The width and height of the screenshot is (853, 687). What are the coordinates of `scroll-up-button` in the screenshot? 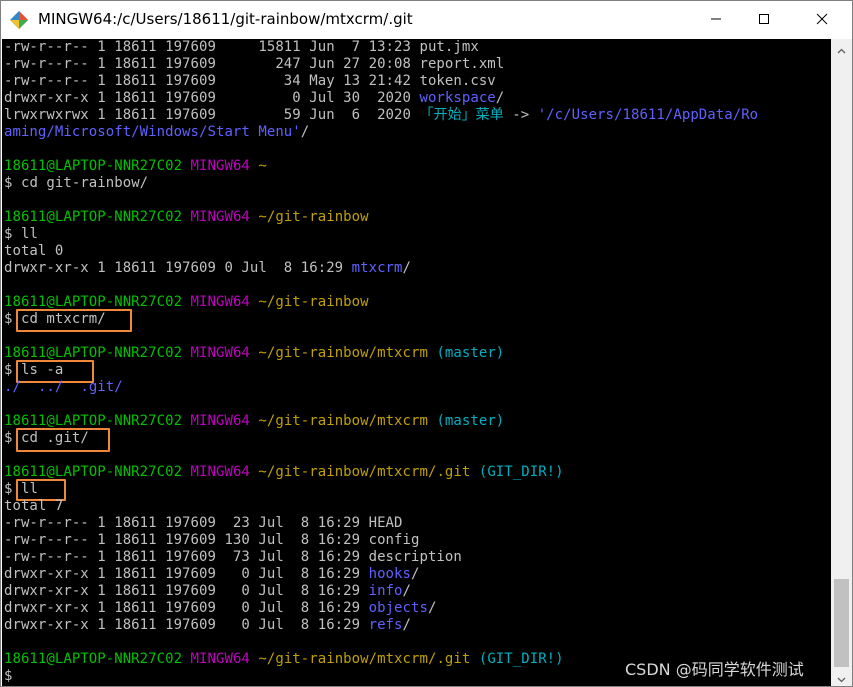 It's located at (841, 48).